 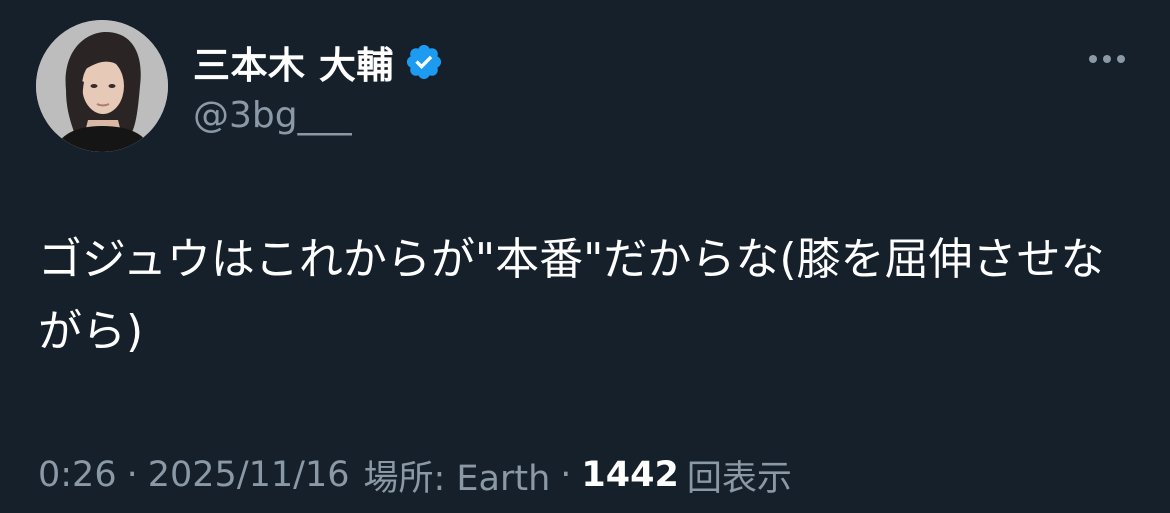 I want to click on tweet-time: 0:26, so click(x=77, y=475).